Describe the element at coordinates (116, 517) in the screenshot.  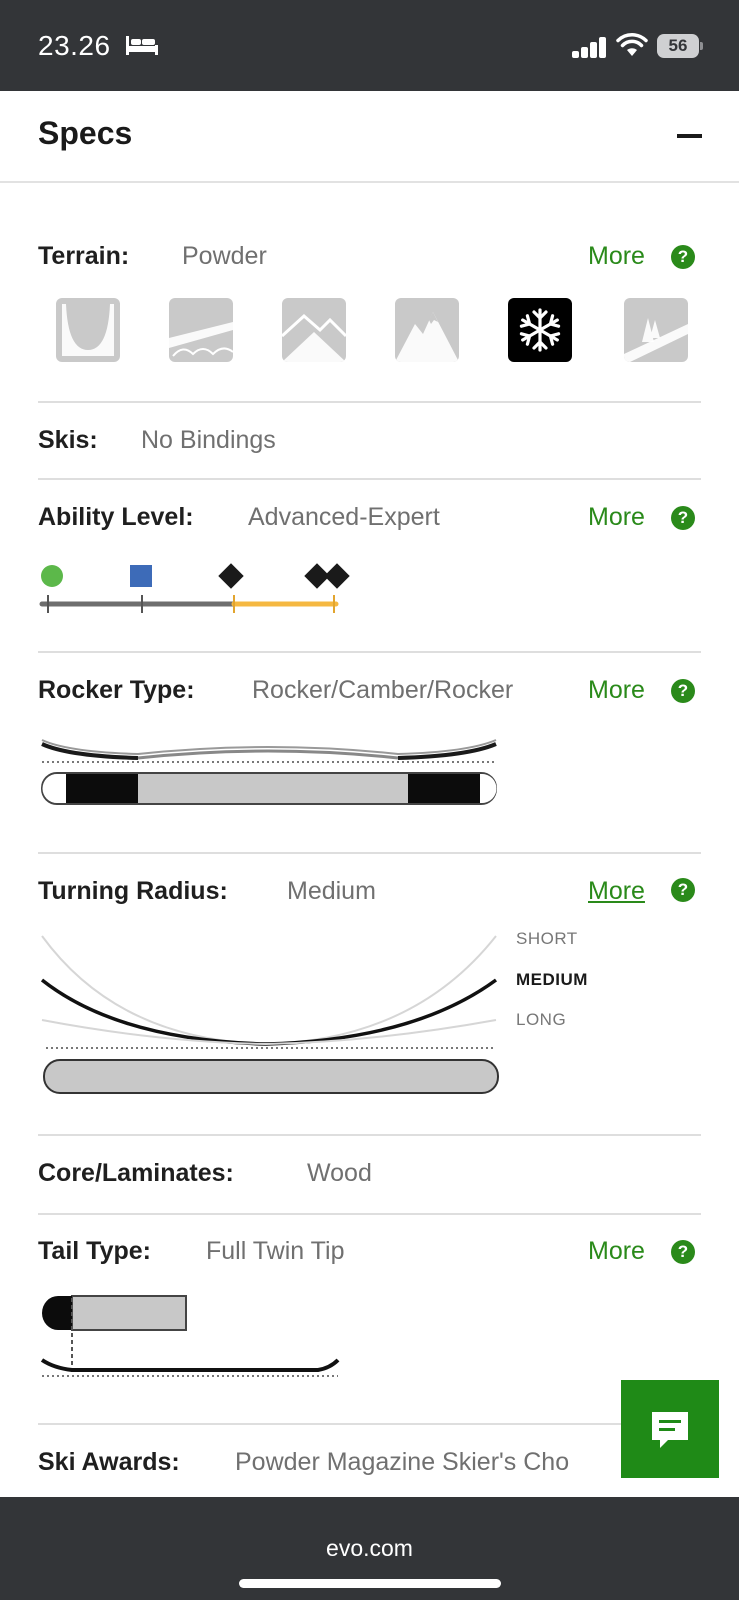
I see `ability-level-label: Ability Level:` at that location.